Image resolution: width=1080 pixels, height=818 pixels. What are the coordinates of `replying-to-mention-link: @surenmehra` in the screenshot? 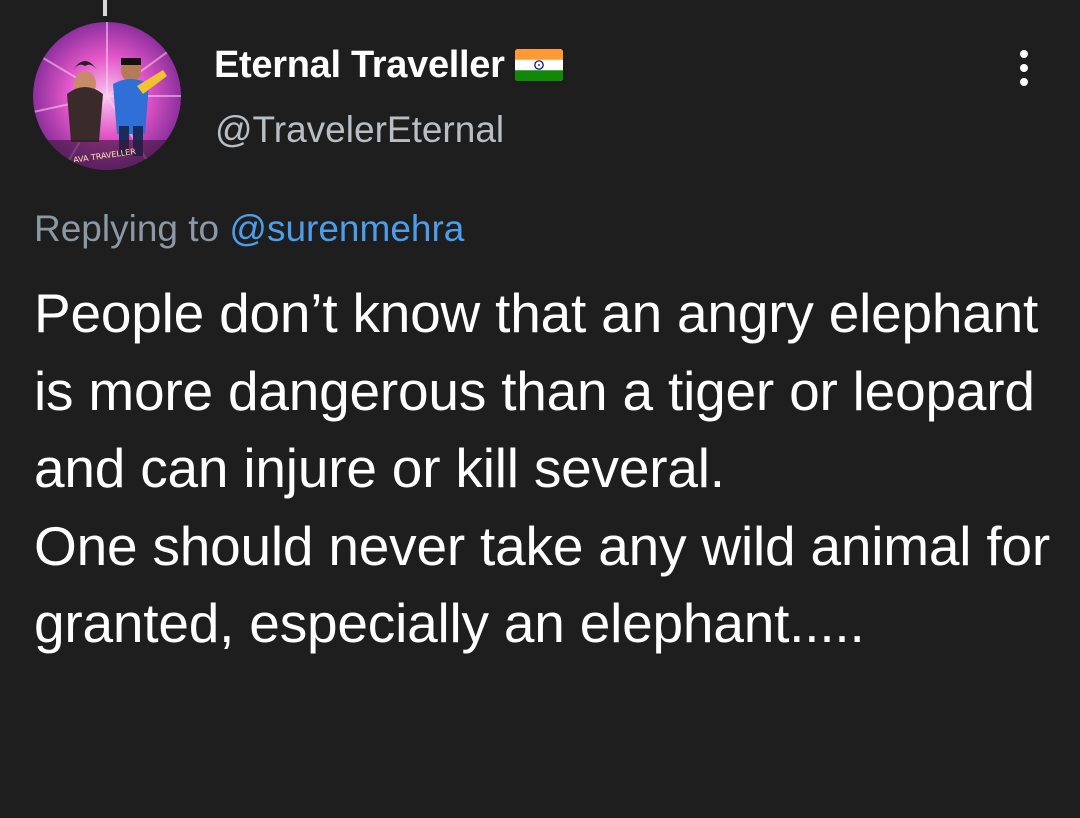 It's located at (346, 228).